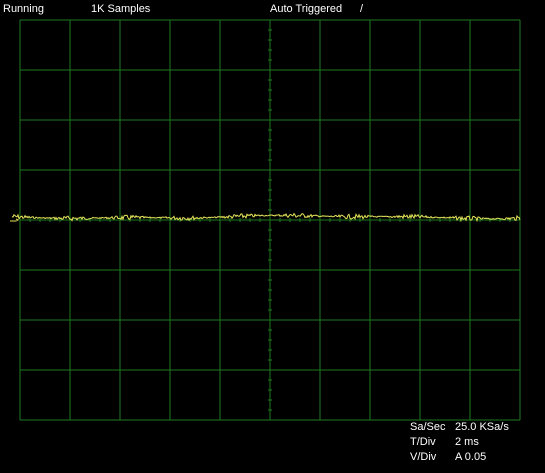  Describe the element at coordinates (15, 220) in the screenshot. I see `trigger-level-arrow-icon` at that location.